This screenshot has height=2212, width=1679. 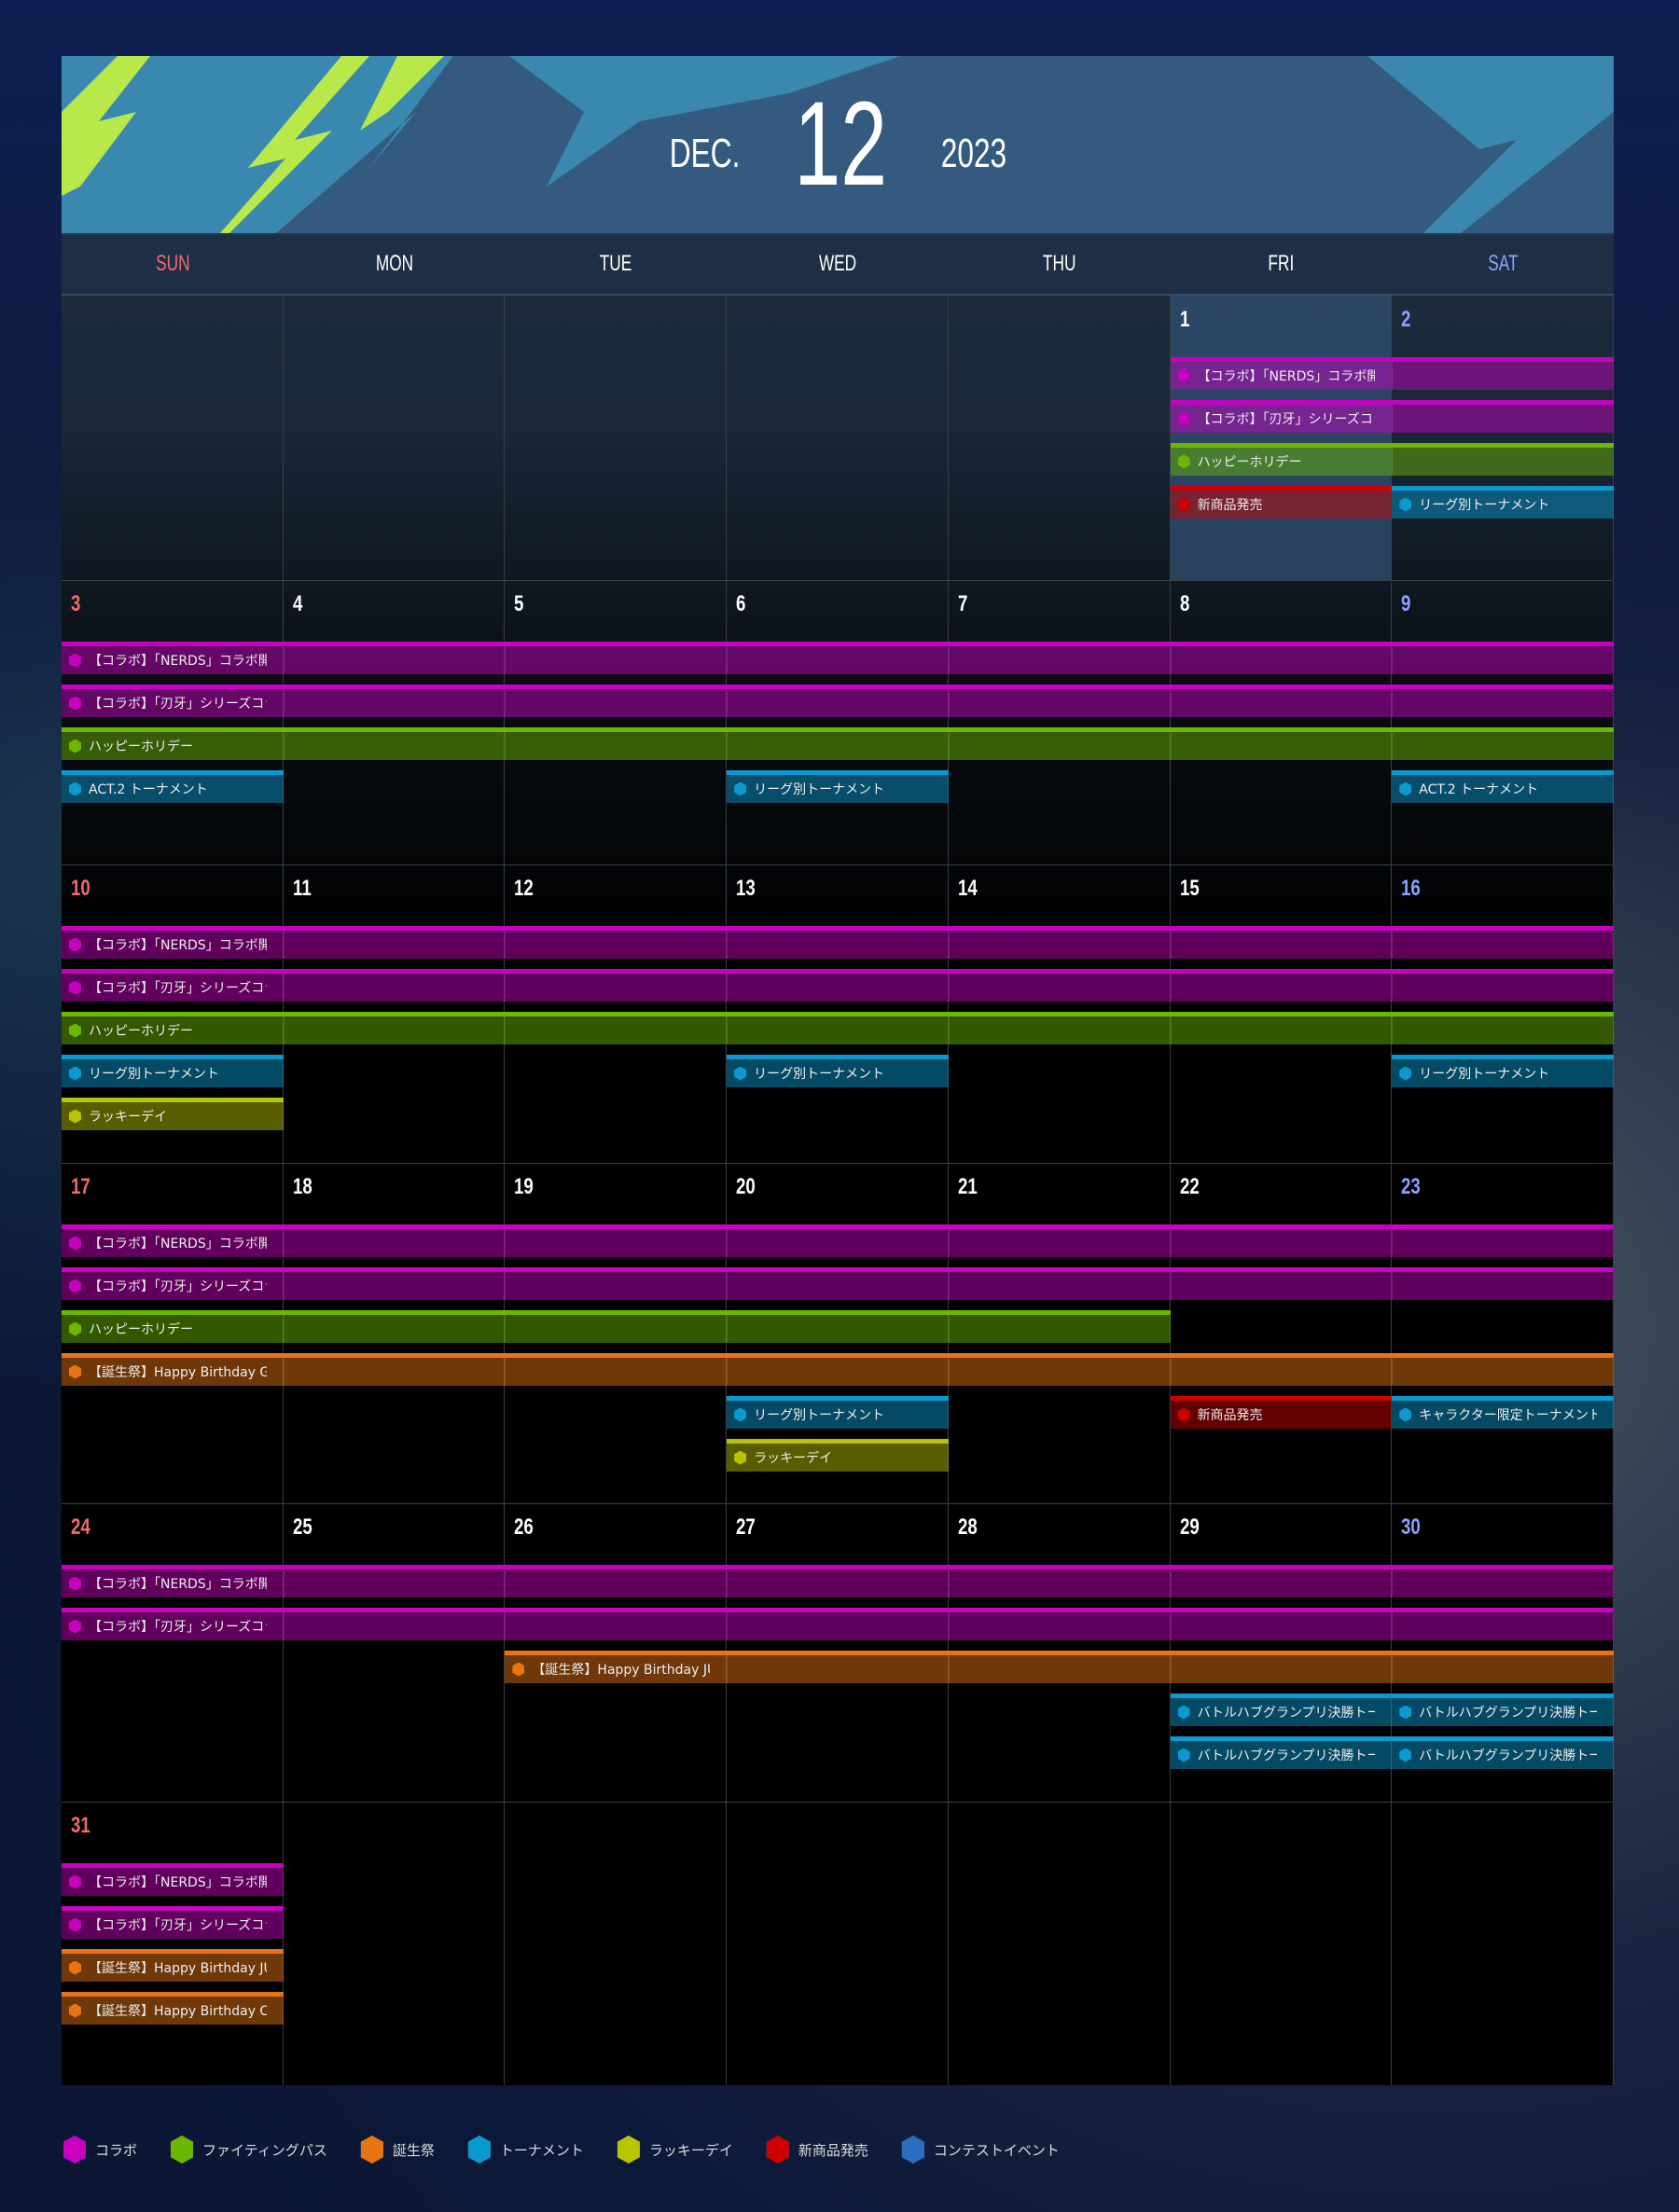 What do you see at coordinates (1412, 1527) in the screenshot?
I see `day-number: 30` at bounding box center [1412, 1527].